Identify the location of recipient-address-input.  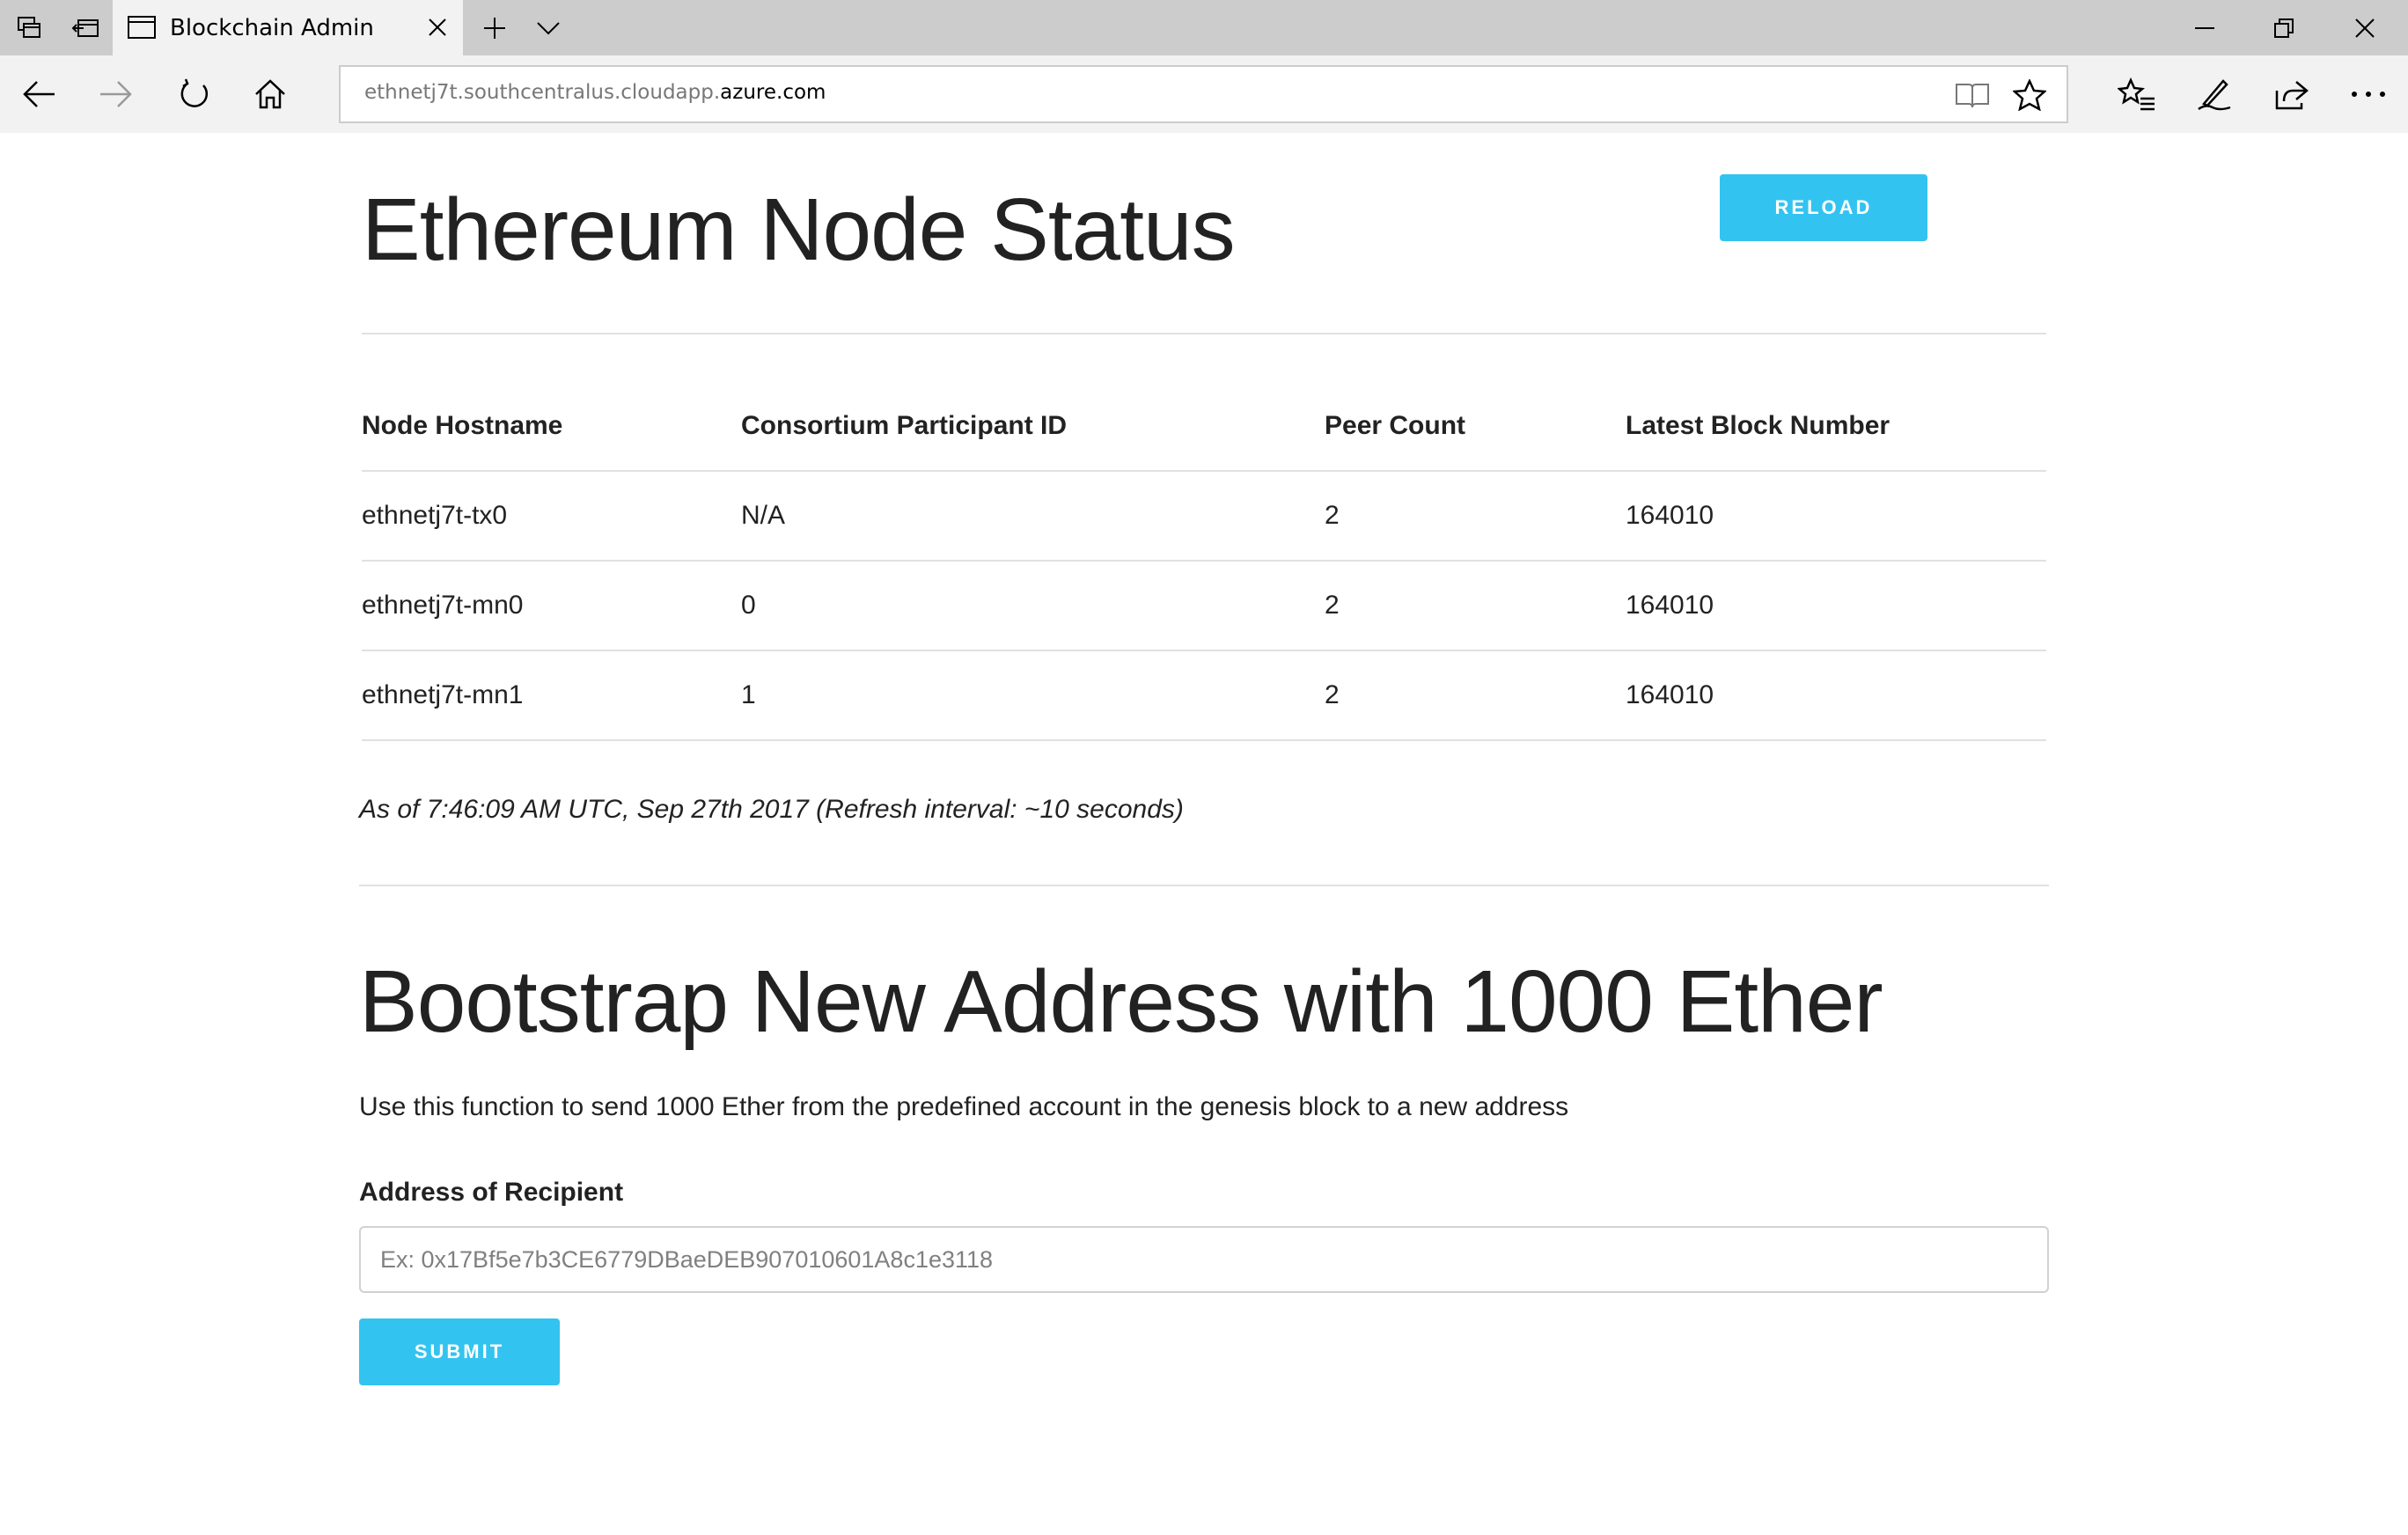
(1204, 1259).